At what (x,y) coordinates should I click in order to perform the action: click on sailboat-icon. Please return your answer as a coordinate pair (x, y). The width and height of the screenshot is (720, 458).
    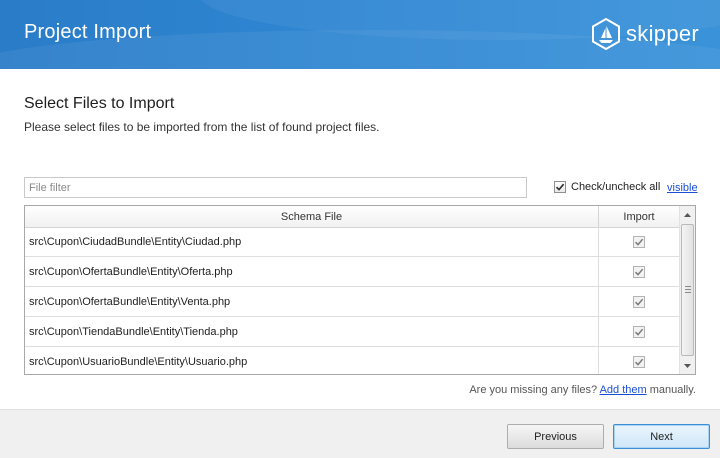
    Looking at the image, I should click on (606, 34).